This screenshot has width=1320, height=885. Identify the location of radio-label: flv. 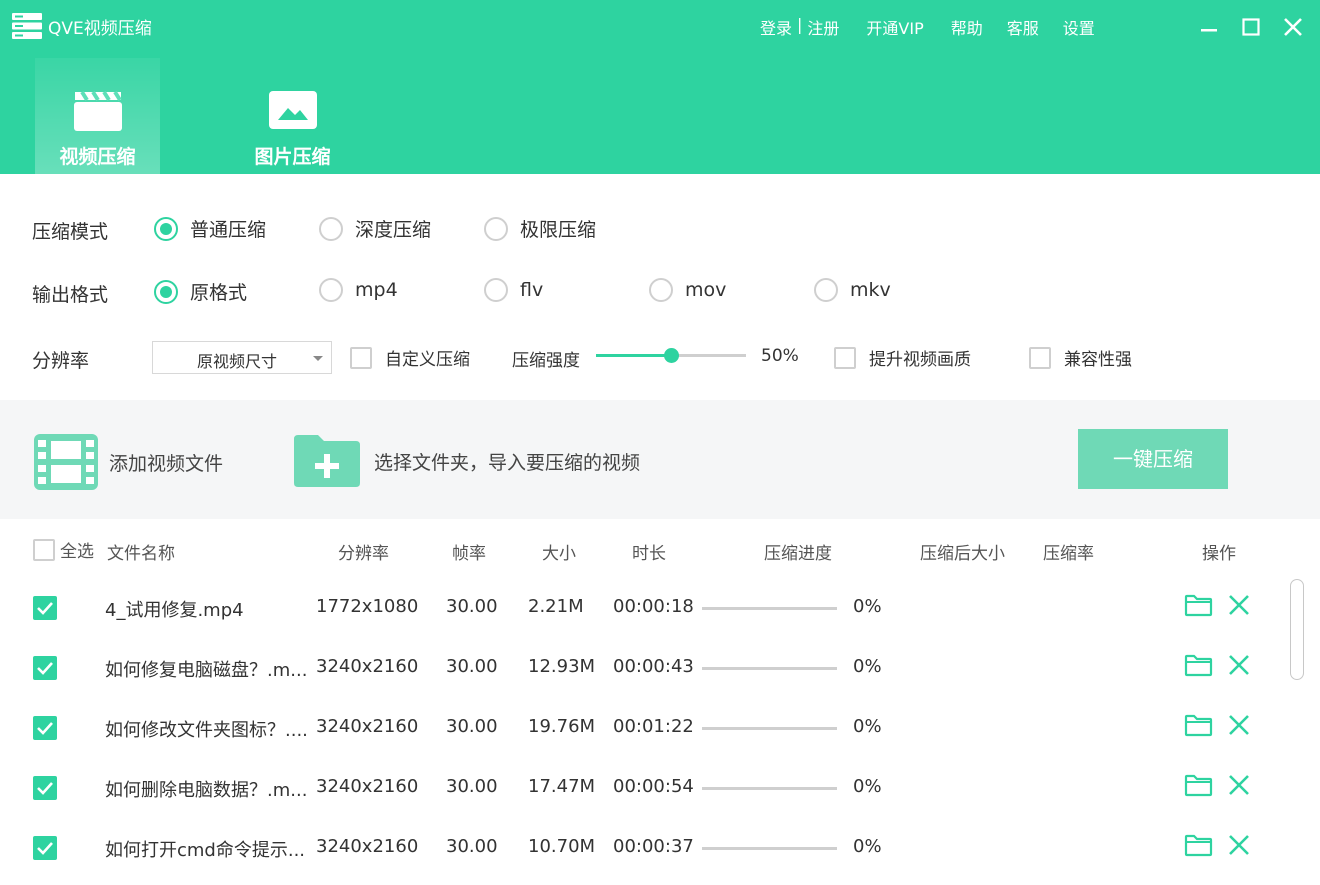
(532, 290).